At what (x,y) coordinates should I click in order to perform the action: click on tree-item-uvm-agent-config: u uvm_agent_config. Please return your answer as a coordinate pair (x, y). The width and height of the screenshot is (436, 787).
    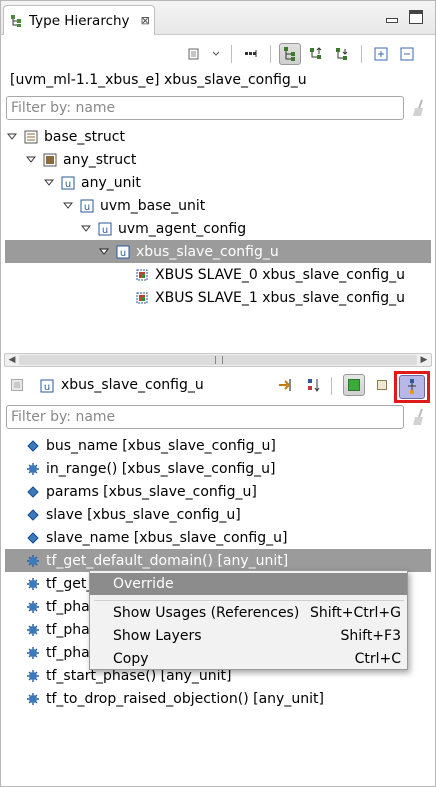
    Looking at the image, I should click on (163, 228).